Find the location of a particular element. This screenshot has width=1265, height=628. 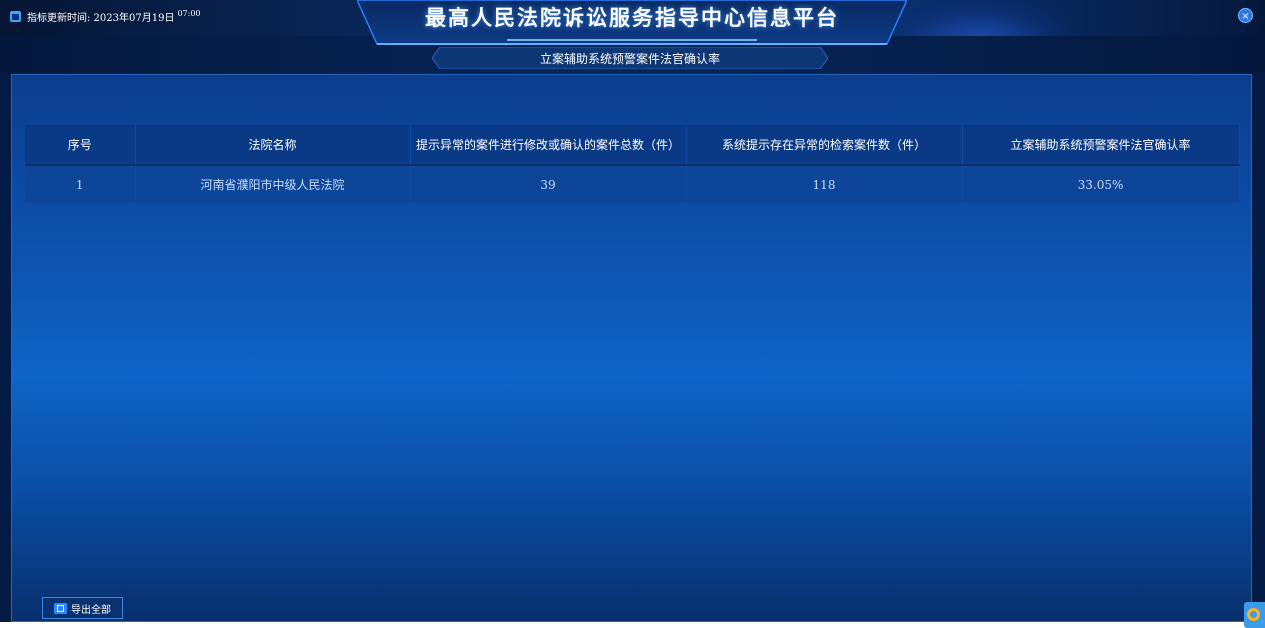

calendar-icon is located at coordinates (15, 16).